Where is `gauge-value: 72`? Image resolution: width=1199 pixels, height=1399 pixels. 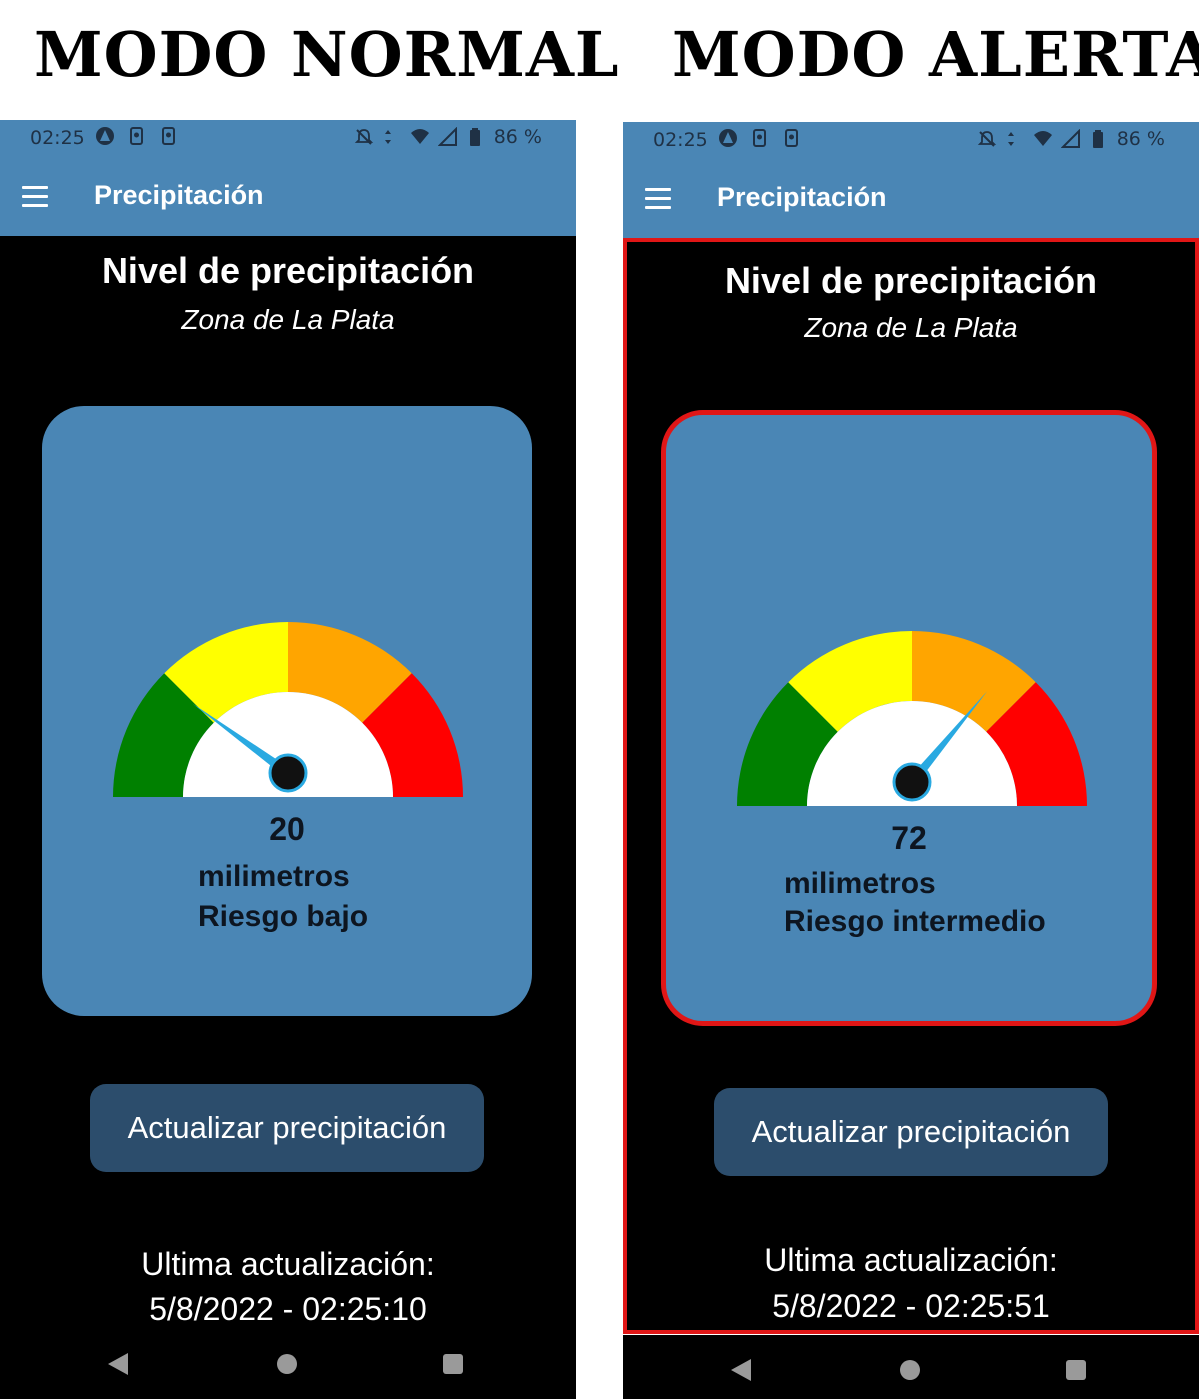 gauge-value: 72 is located at coordinates (909, 838).